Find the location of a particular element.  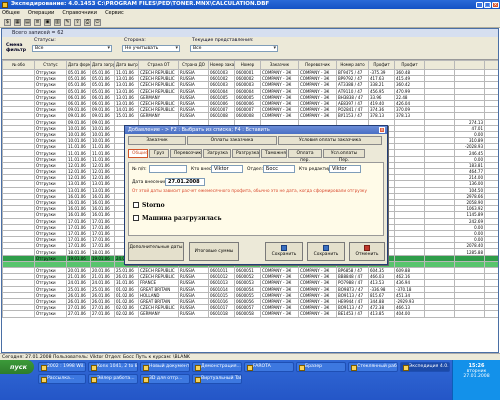

col-header: Заказчик is located at coordinates (279, 65).